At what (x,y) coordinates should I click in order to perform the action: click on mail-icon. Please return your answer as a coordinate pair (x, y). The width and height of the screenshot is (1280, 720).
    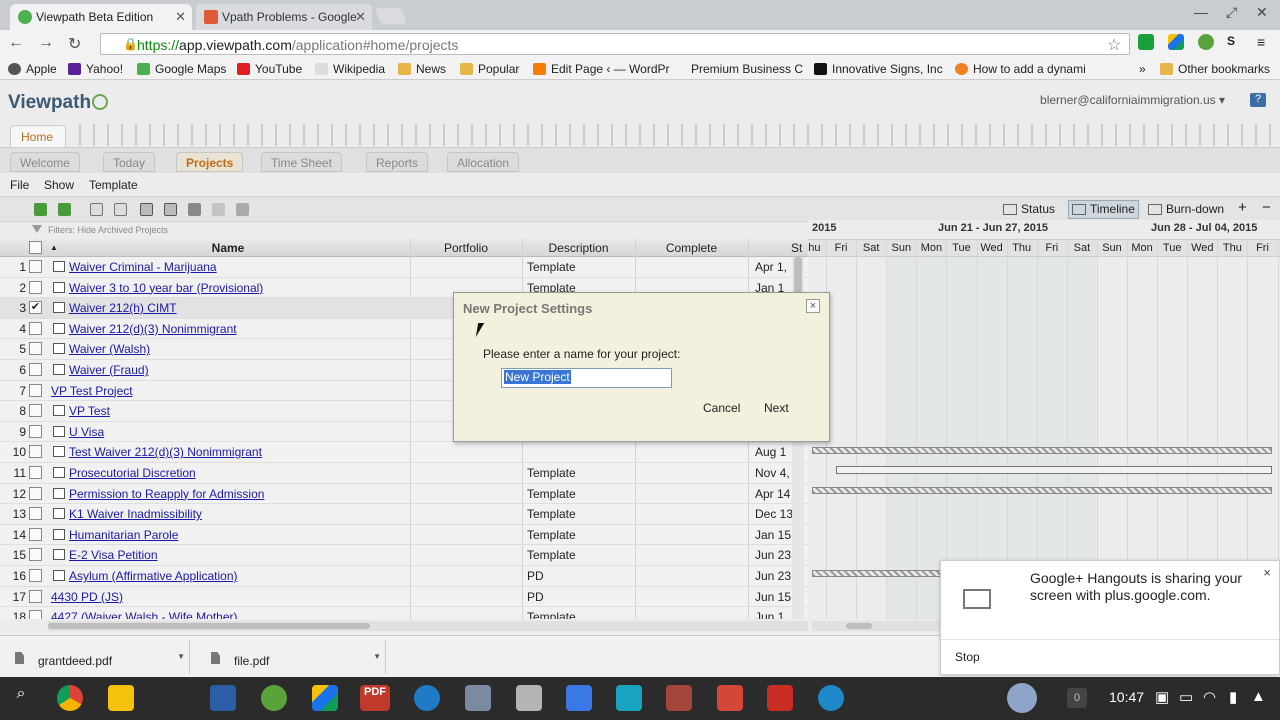
    Looking at the image, I should click on (223, 698).